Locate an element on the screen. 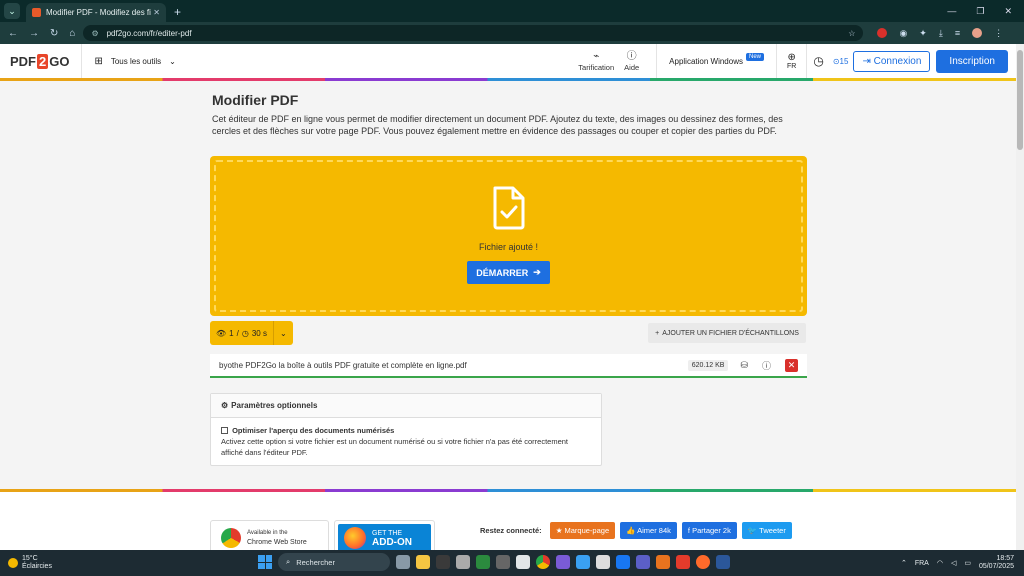  close-icon: ✕ is located at coordinates (156, 12).